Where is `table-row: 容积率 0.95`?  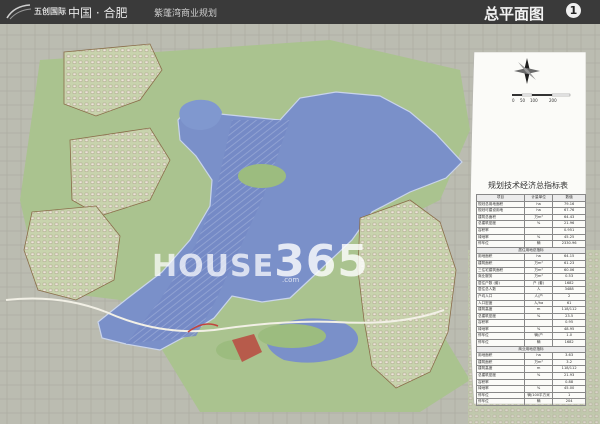 table-row: 容积率 0.95 is located at coordinates (531, 323).